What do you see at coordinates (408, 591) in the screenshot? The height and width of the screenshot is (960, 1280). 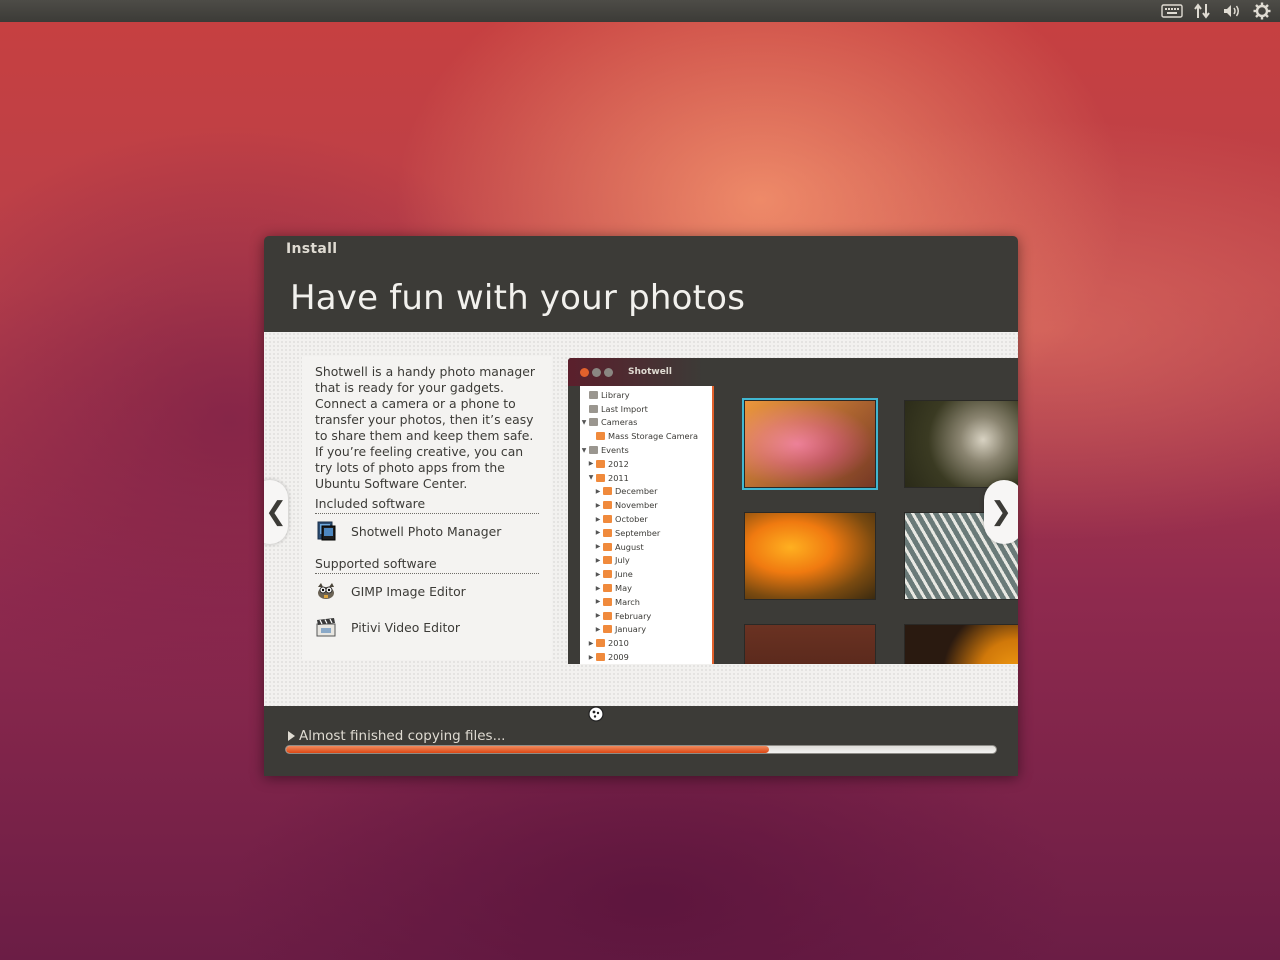 I see `supported-app-name: GIMP Image Editor` at bounding box center [408, 591].